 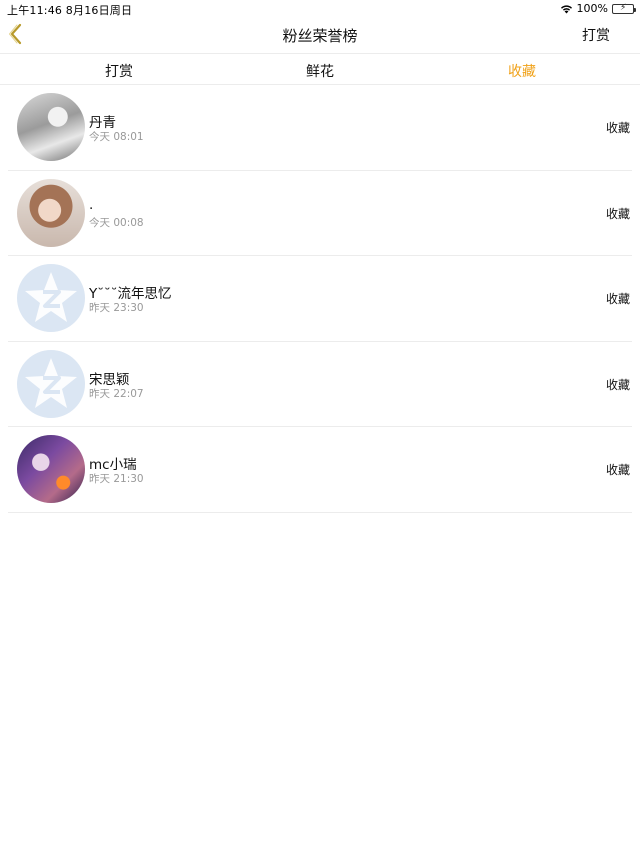 I want to click on fan-time: 昨天 23:30, so click(x=116, y=308).